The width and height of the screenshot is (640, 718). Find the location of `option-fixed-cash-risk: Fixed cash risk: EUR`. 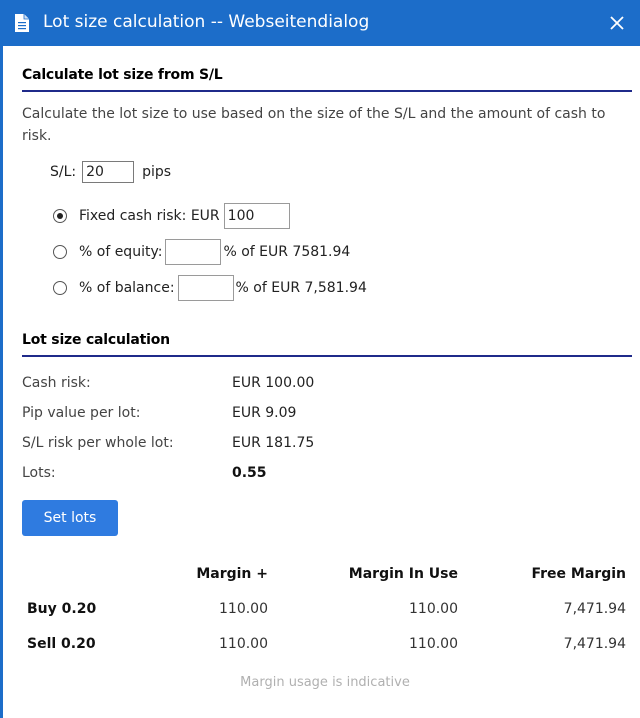

option-fixed-cash-risk: Fixed cash risk: EUR is located at coordinates (172, 216).